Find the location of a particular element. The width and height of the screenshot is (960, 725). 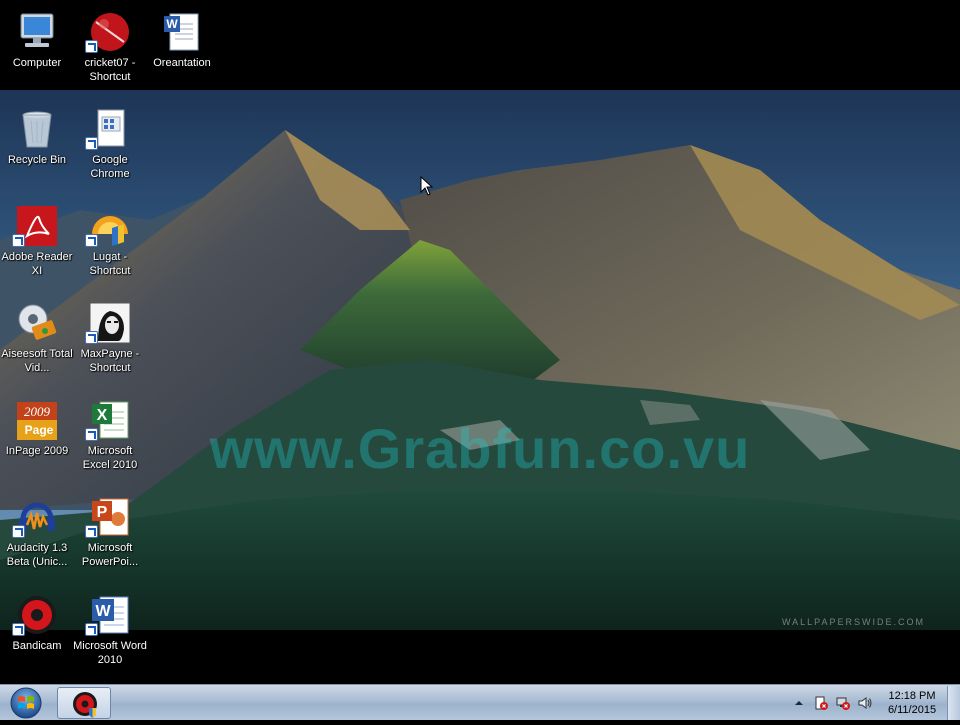

start-button is located at coordinates (26, 703).